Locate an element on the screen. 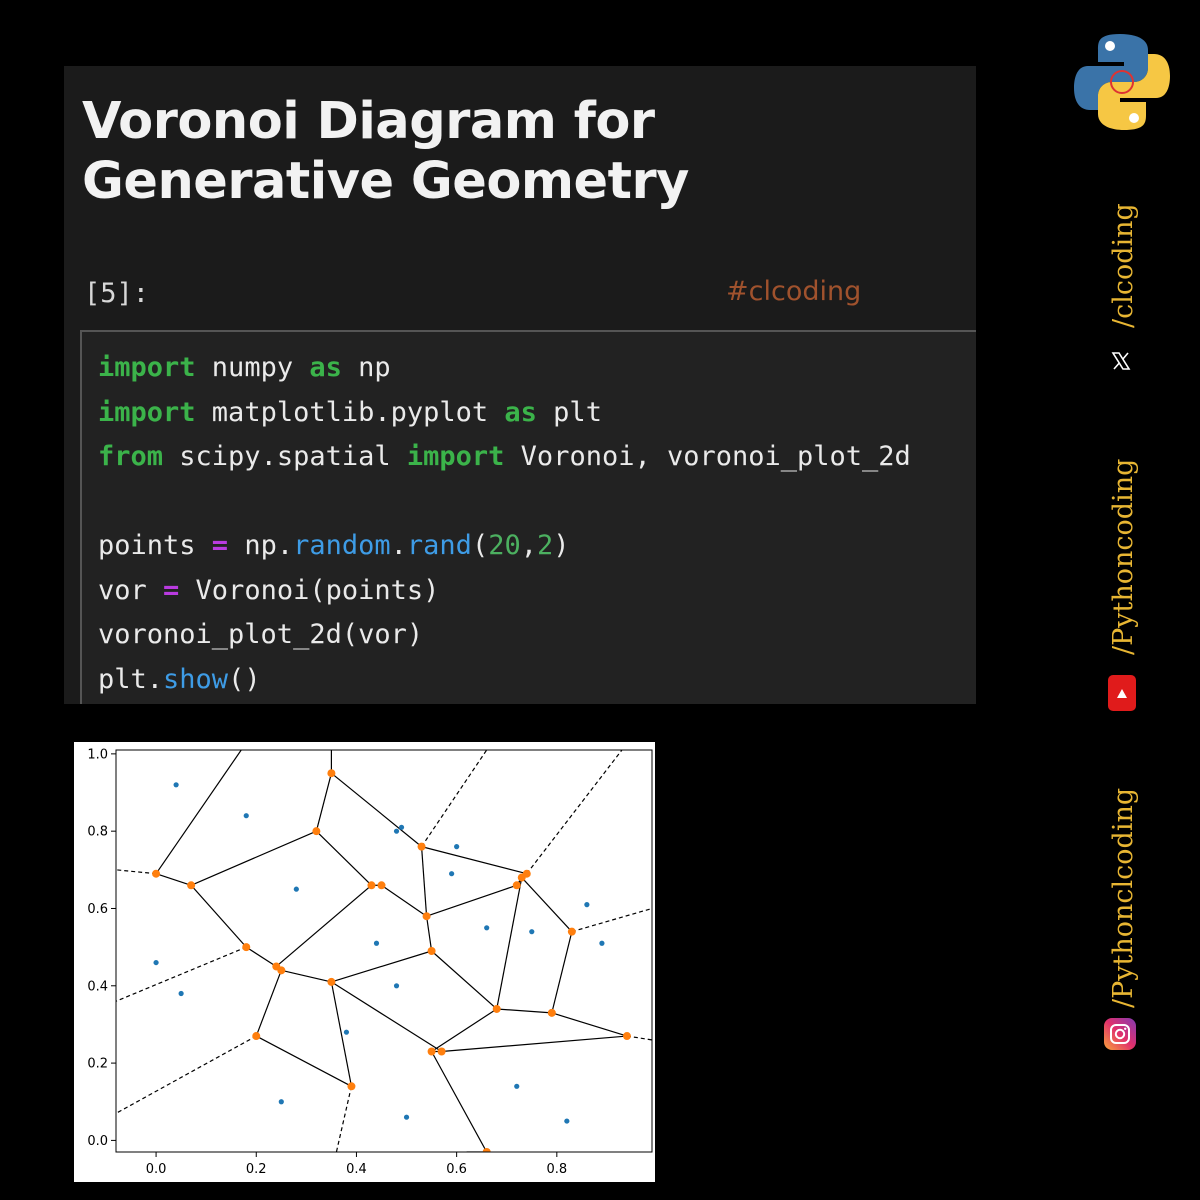 This screenshot has width=1200, height=1200. code-token: ( is located at coordinates (480, 545).